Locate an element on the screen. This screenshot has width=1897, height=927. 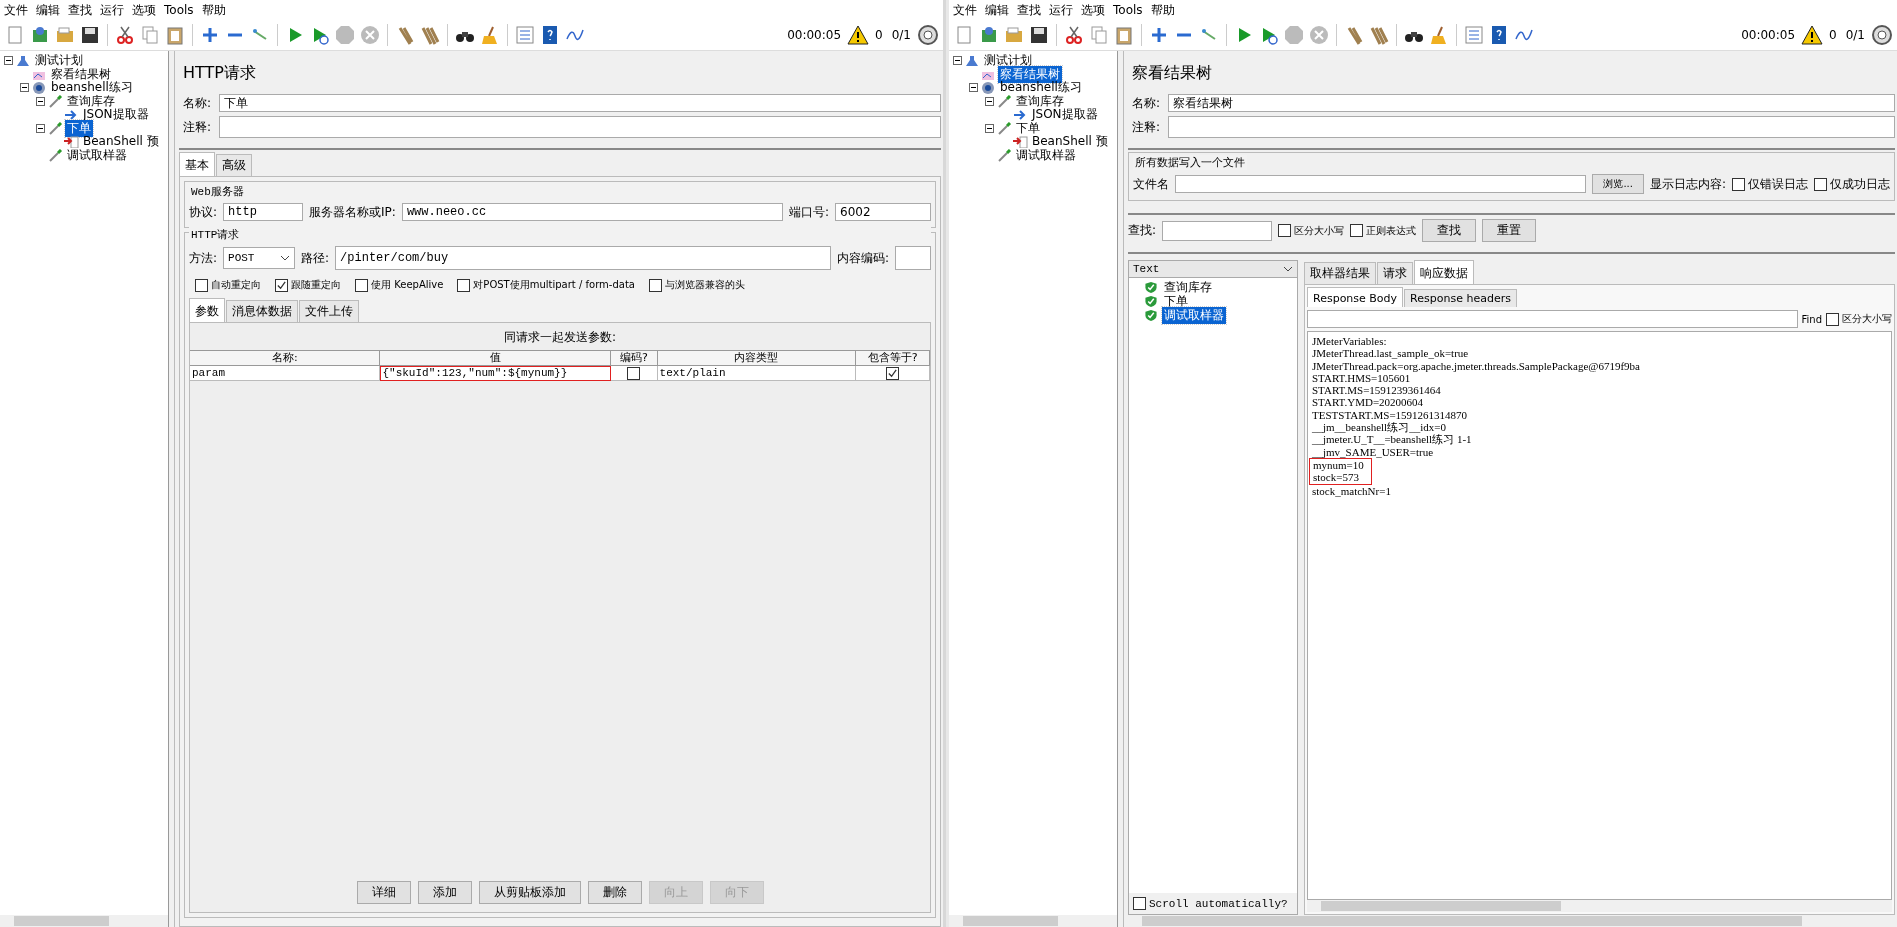
port-field: 6002 is located at coordinates (883, 212).